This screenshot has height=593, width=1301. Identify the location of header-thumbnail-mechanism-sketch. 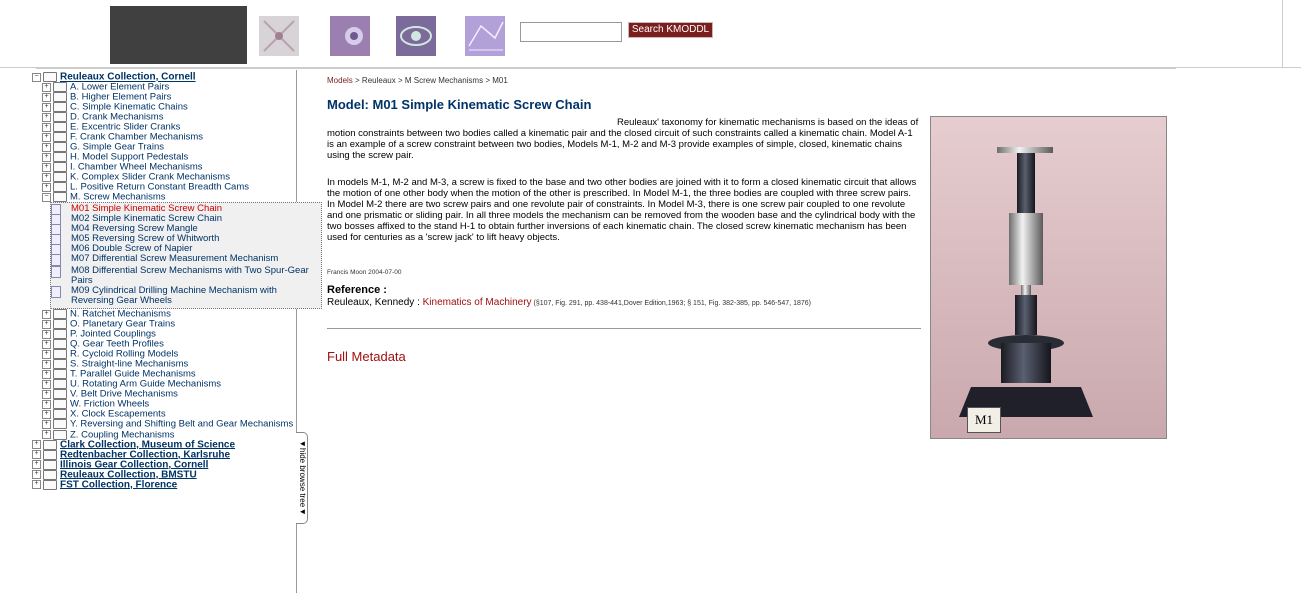
(279, 36).